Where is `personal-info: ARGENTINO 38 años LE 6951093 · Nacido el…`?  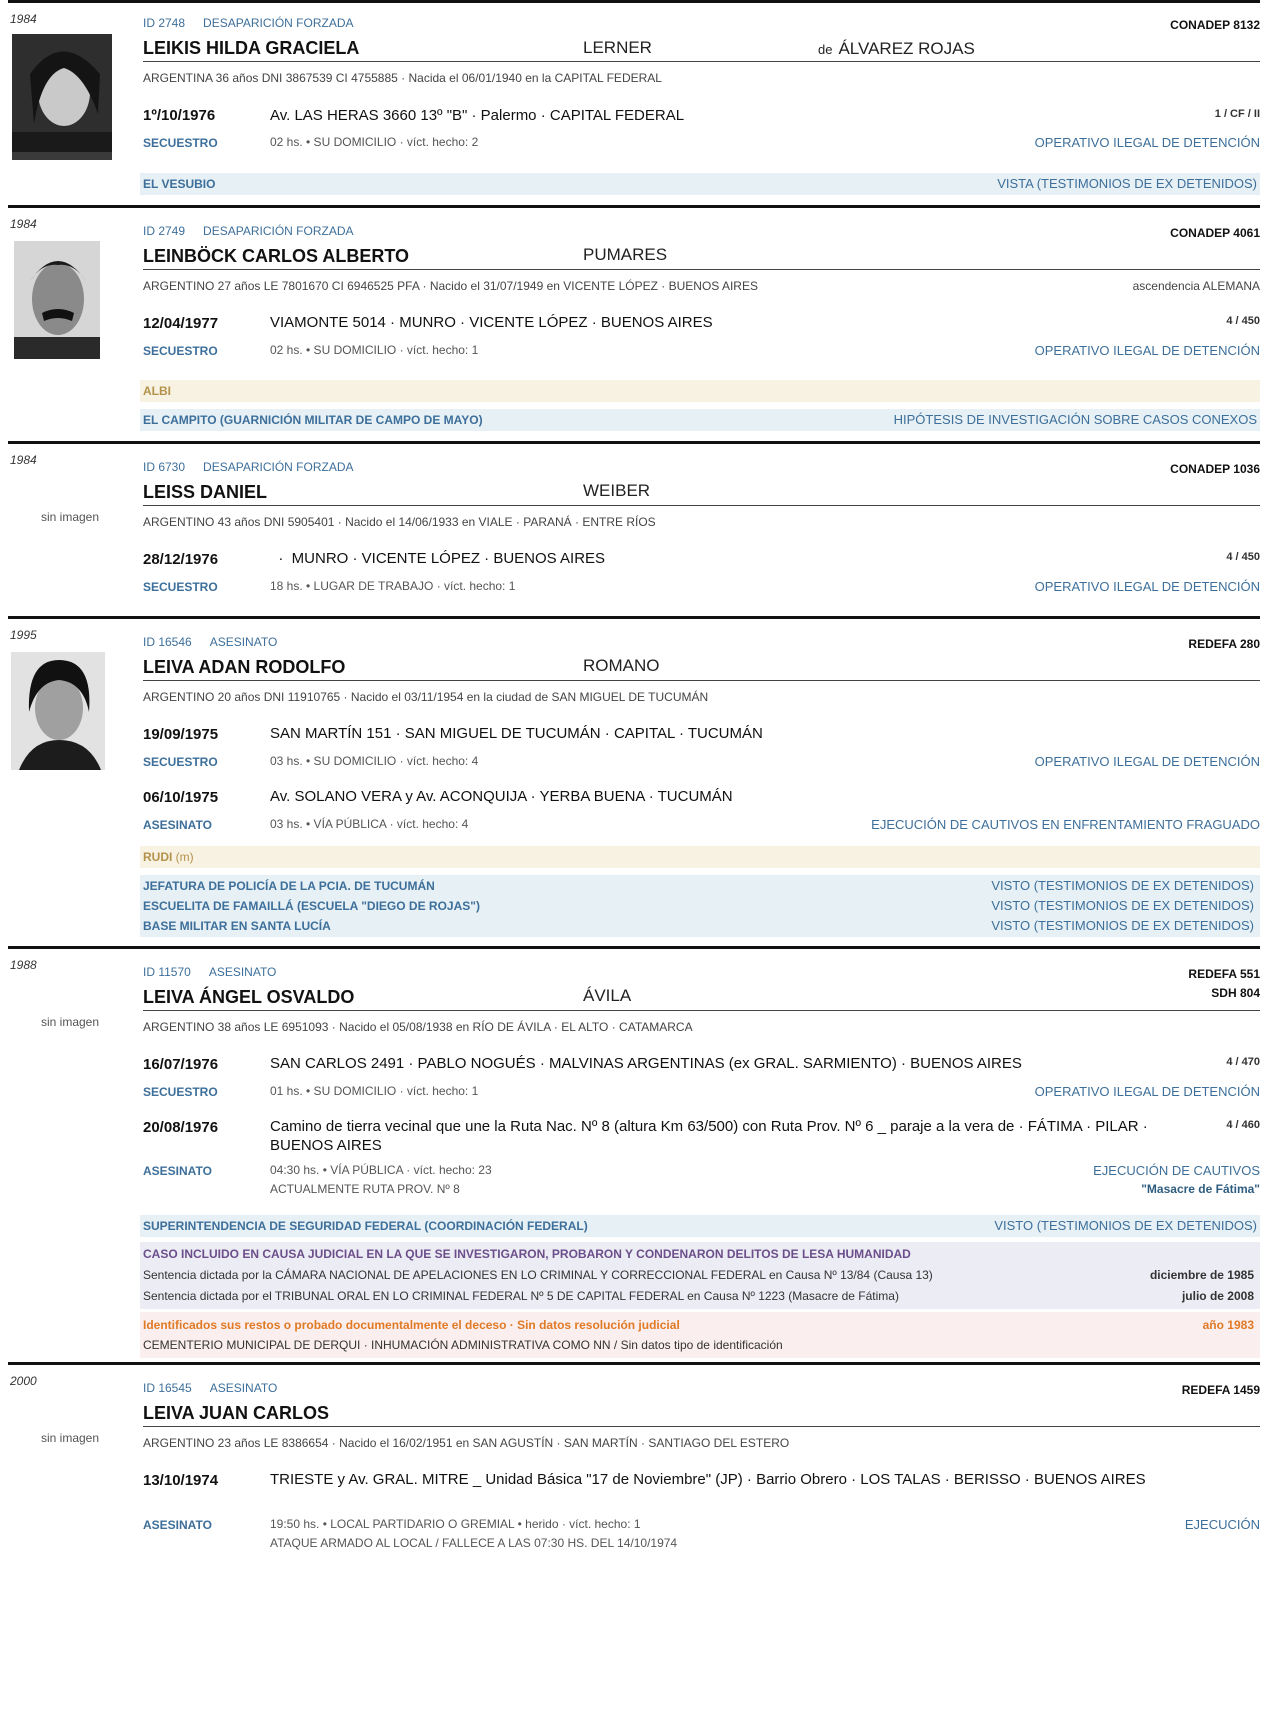
personal-info: ARGENTINO 38 años LE 6951093 · Nacido el… is located at coordinates (418, 1027).